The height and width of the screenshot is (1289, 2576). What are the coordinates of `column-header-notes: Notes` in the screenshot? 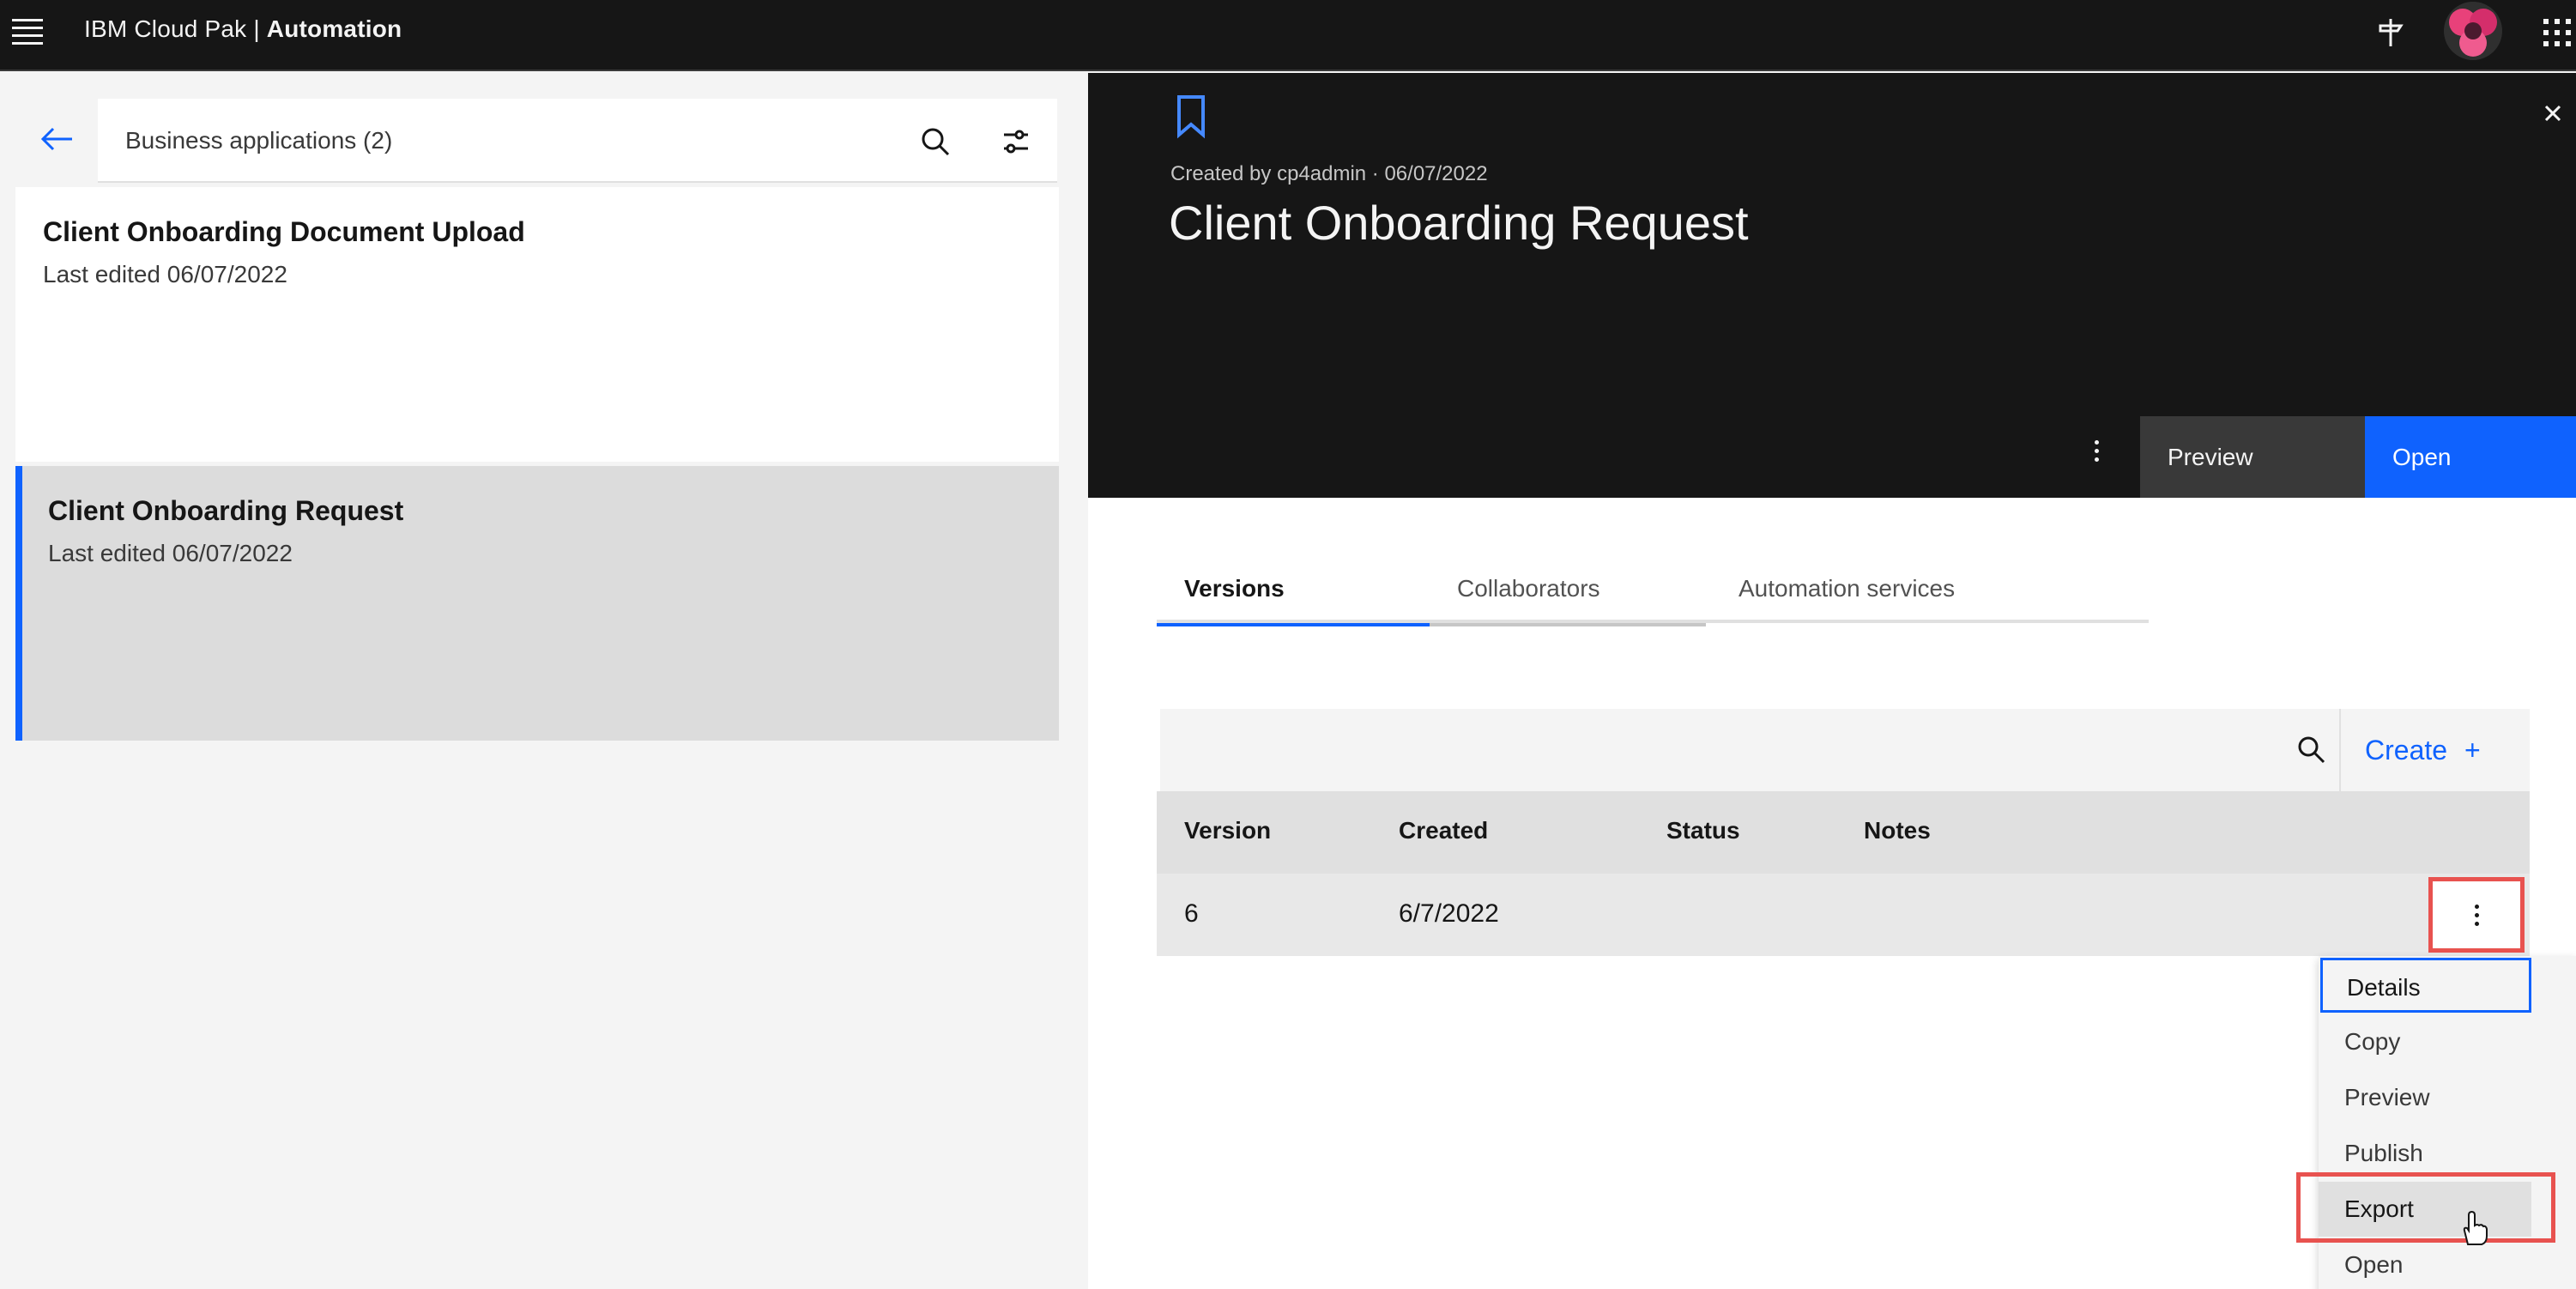 It's located at (1898, 830).